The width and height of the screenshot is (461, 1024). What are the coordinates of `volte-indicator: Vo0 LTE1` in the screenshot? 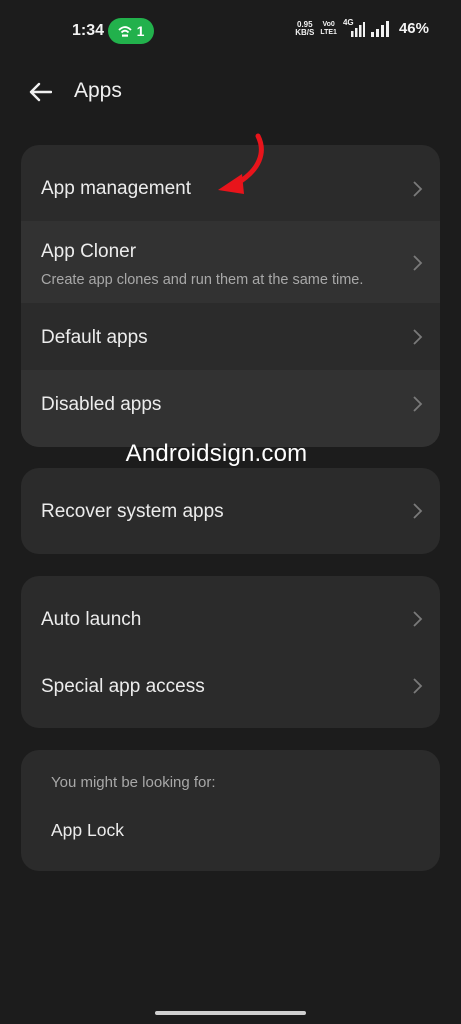 It's located at (328, 28).